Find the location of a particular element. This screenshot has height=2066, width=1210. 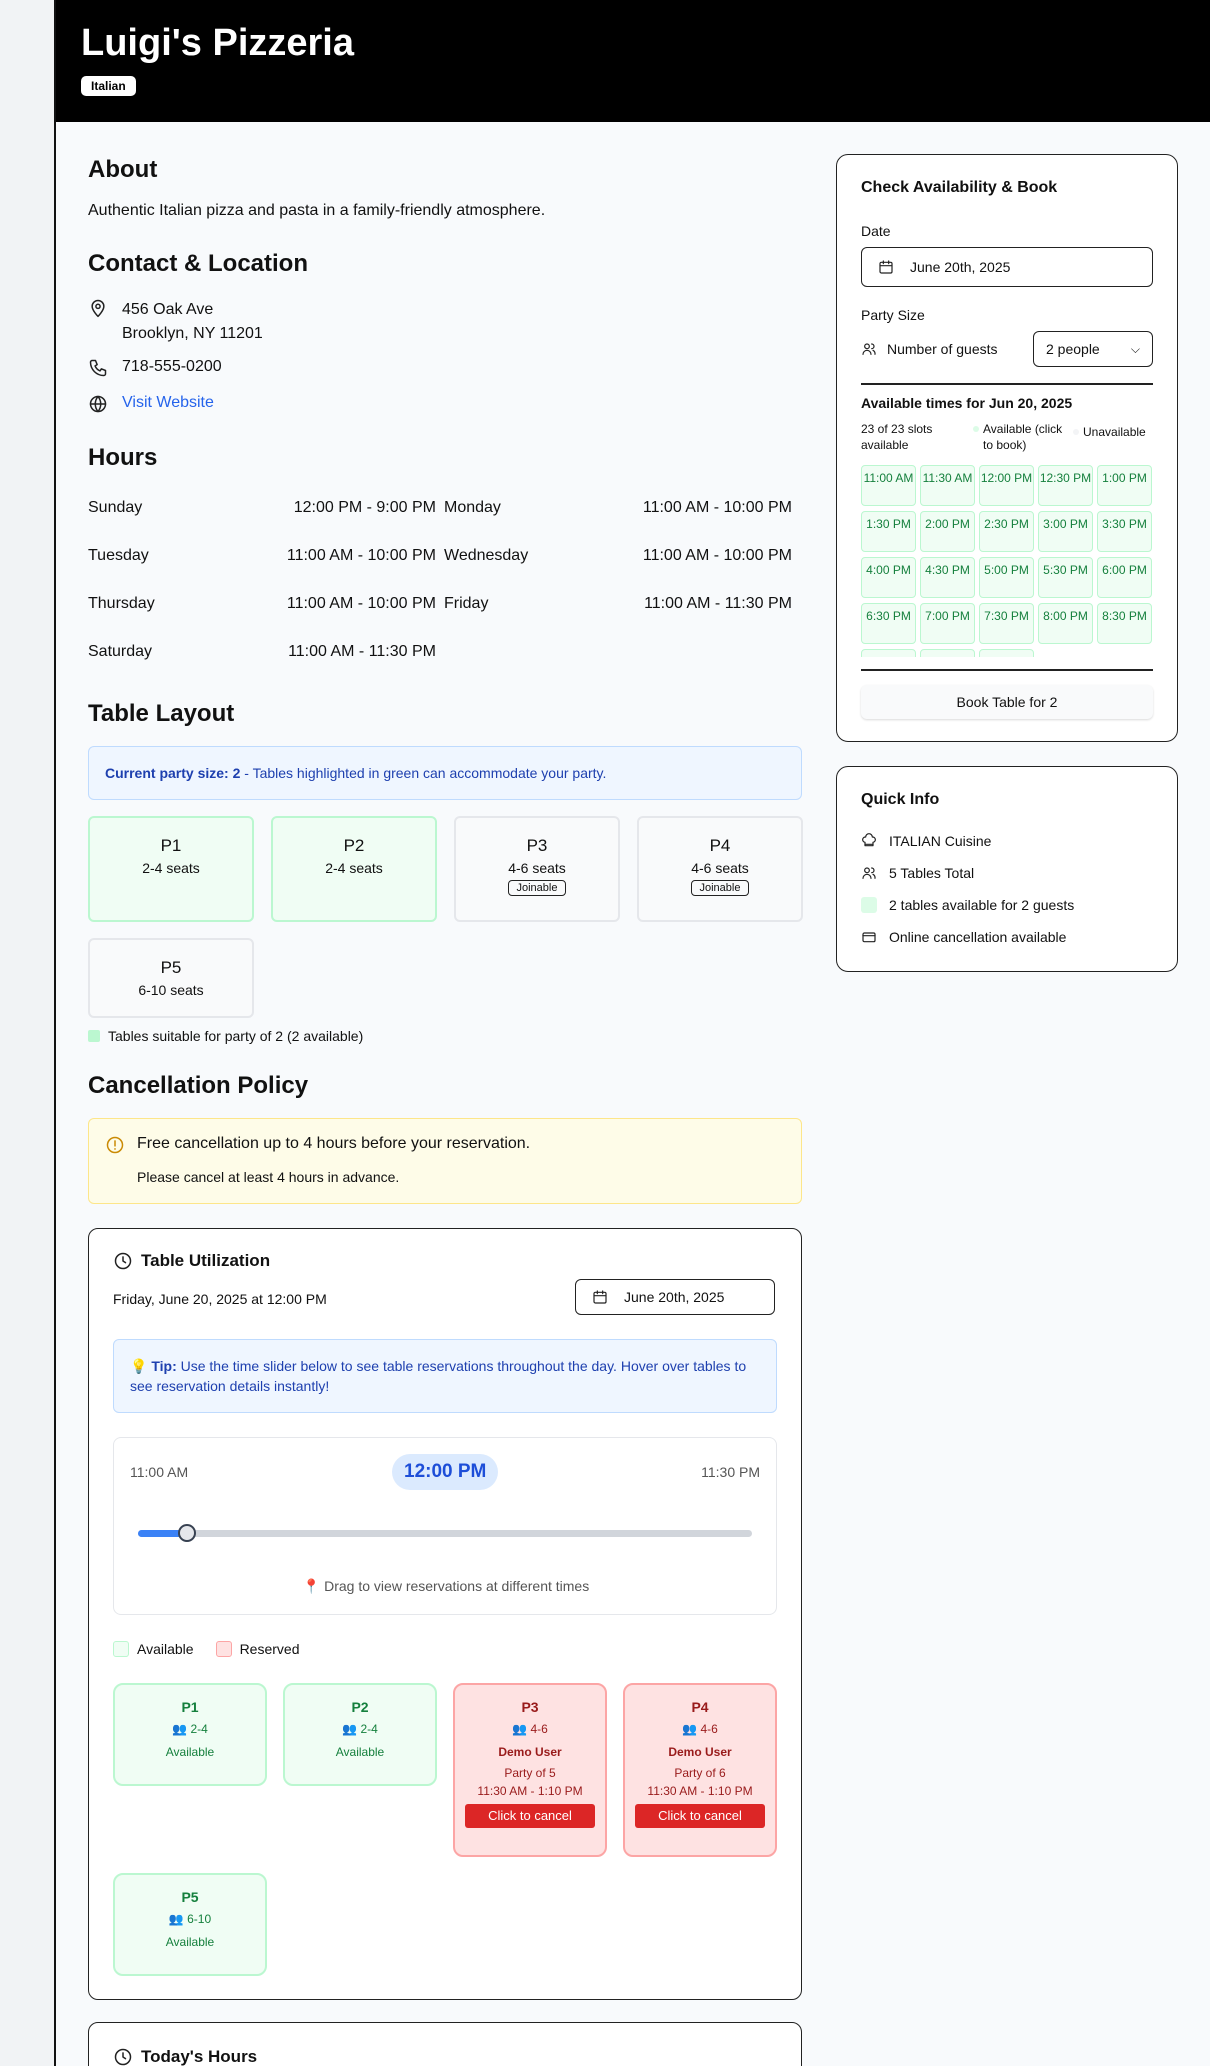

table-card-p3: P3 4-6 seats Joinable is located at coordinates (537, 869).